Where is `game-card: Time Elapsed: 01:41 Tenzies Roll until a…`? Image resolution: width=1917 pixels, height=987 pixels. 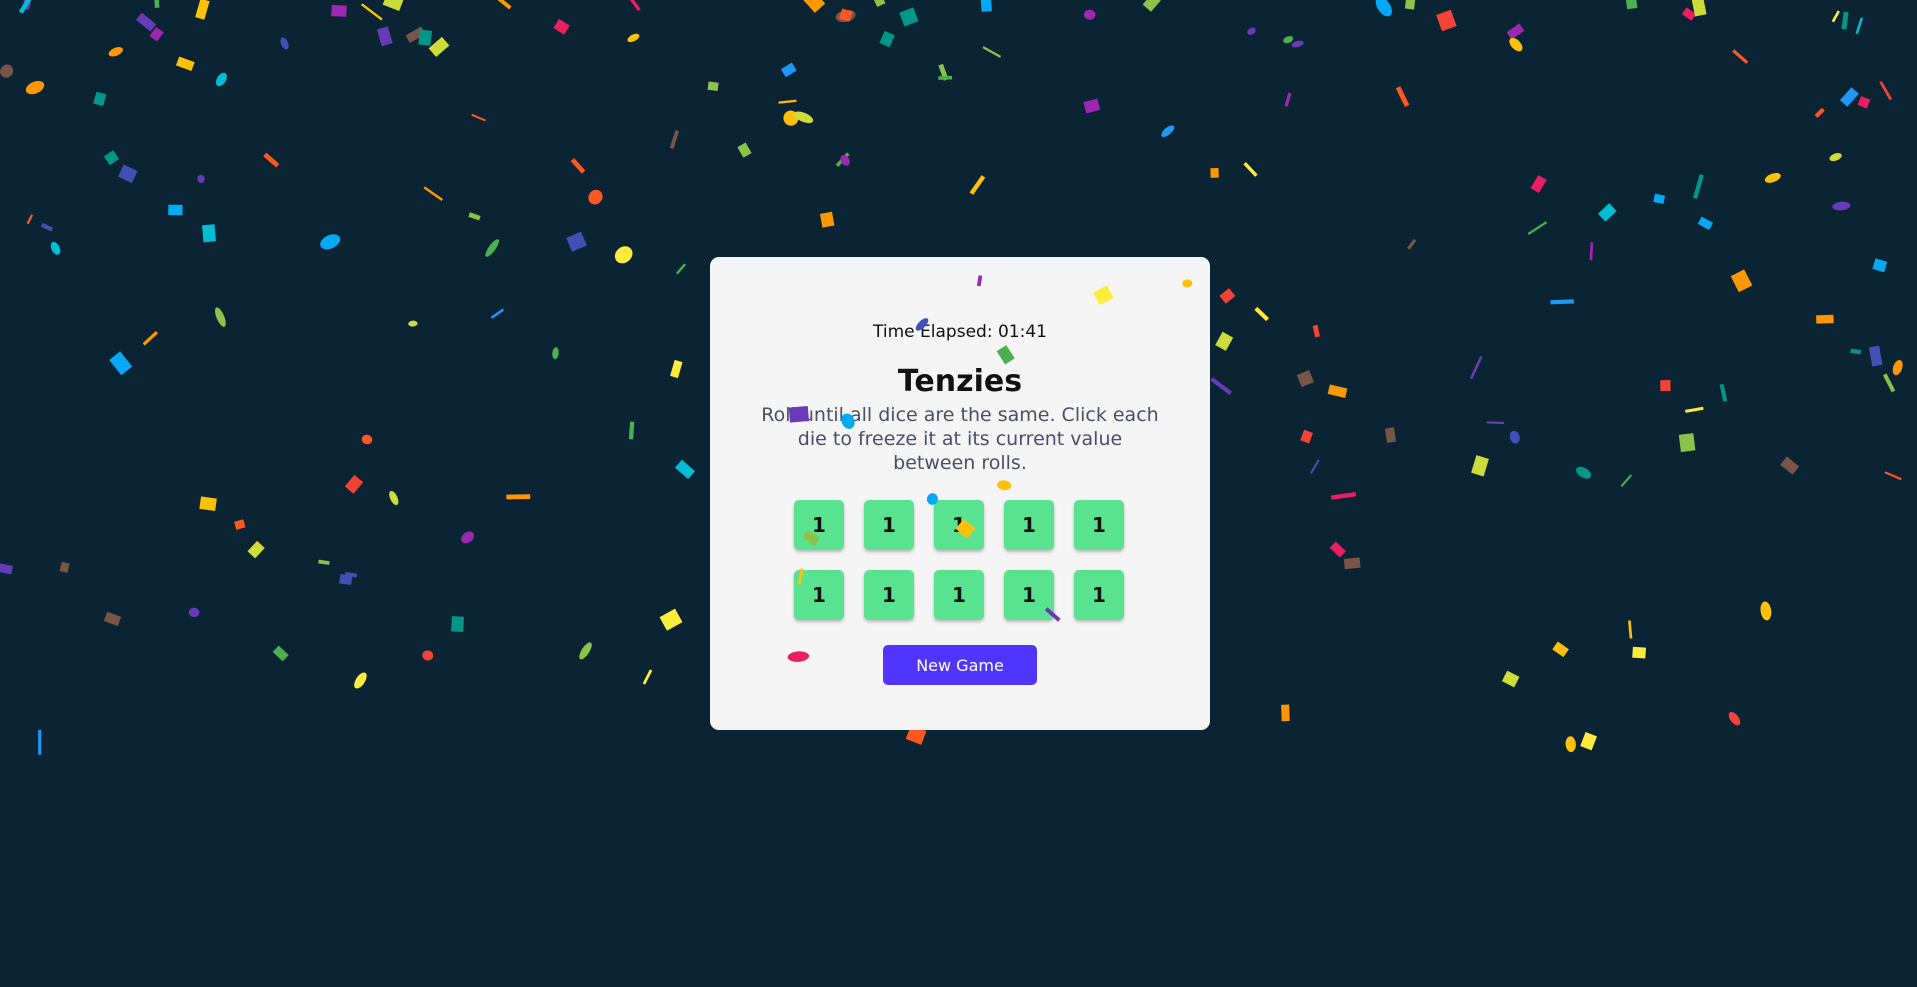 game-card: Time Elapsed: 01:41 Tenzies Roll until a… is located at coordinates (960, 493).